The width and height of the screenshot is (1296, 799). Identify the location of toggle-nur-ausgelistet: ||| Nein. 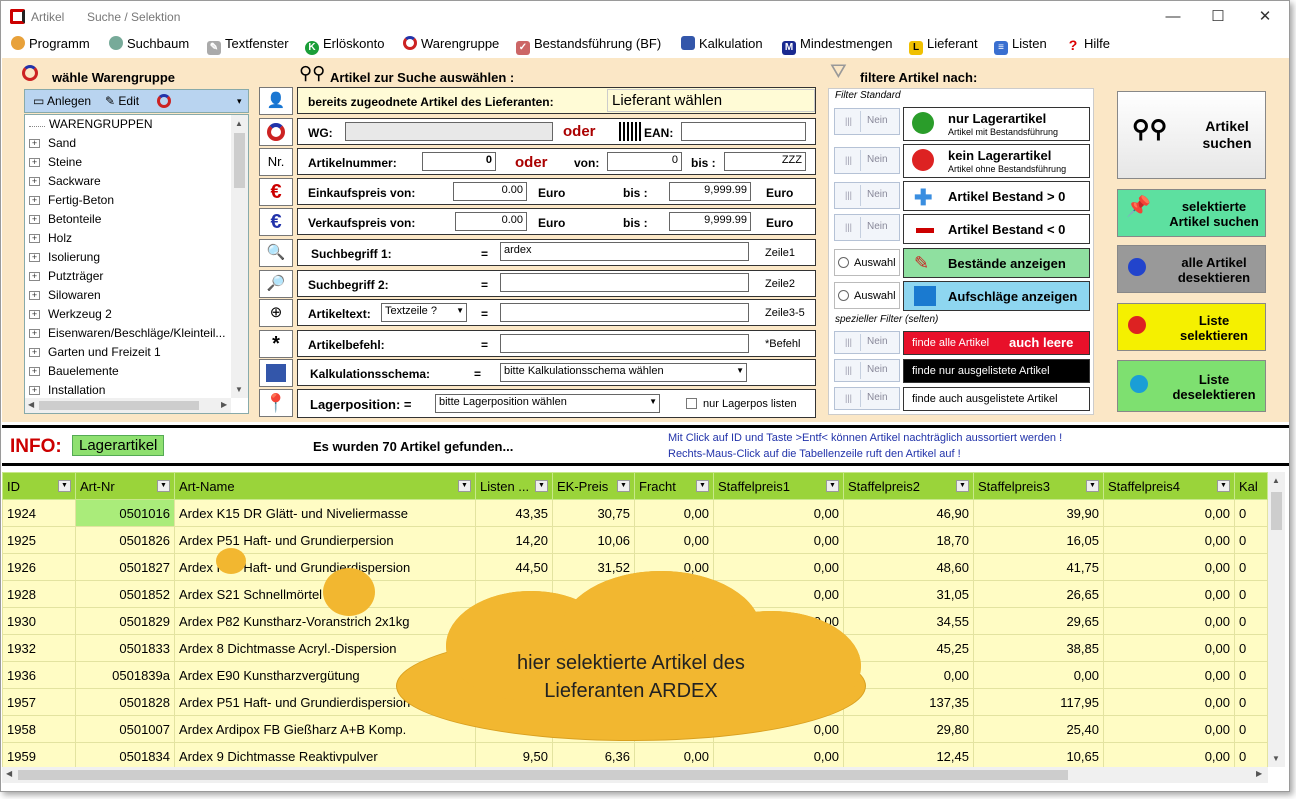
(867, 370).